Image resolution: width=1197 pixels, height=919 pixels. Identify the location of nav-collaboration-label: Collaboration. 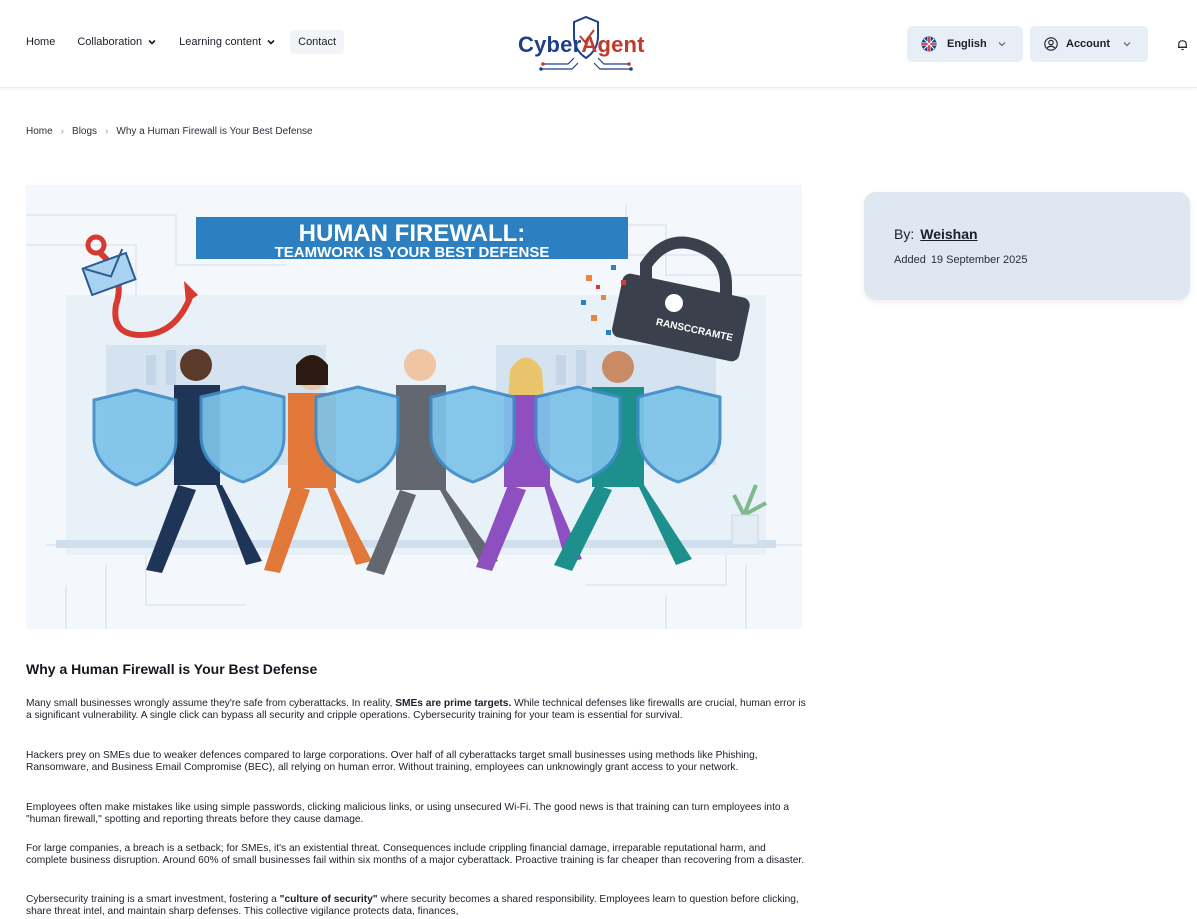
(110, 42).